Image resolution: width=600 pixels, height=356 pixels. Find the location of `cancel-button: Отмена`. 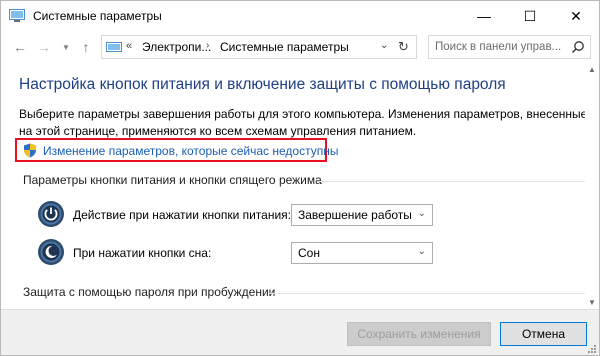

cancel-button: Отмена is located at coordinates (543, 334).